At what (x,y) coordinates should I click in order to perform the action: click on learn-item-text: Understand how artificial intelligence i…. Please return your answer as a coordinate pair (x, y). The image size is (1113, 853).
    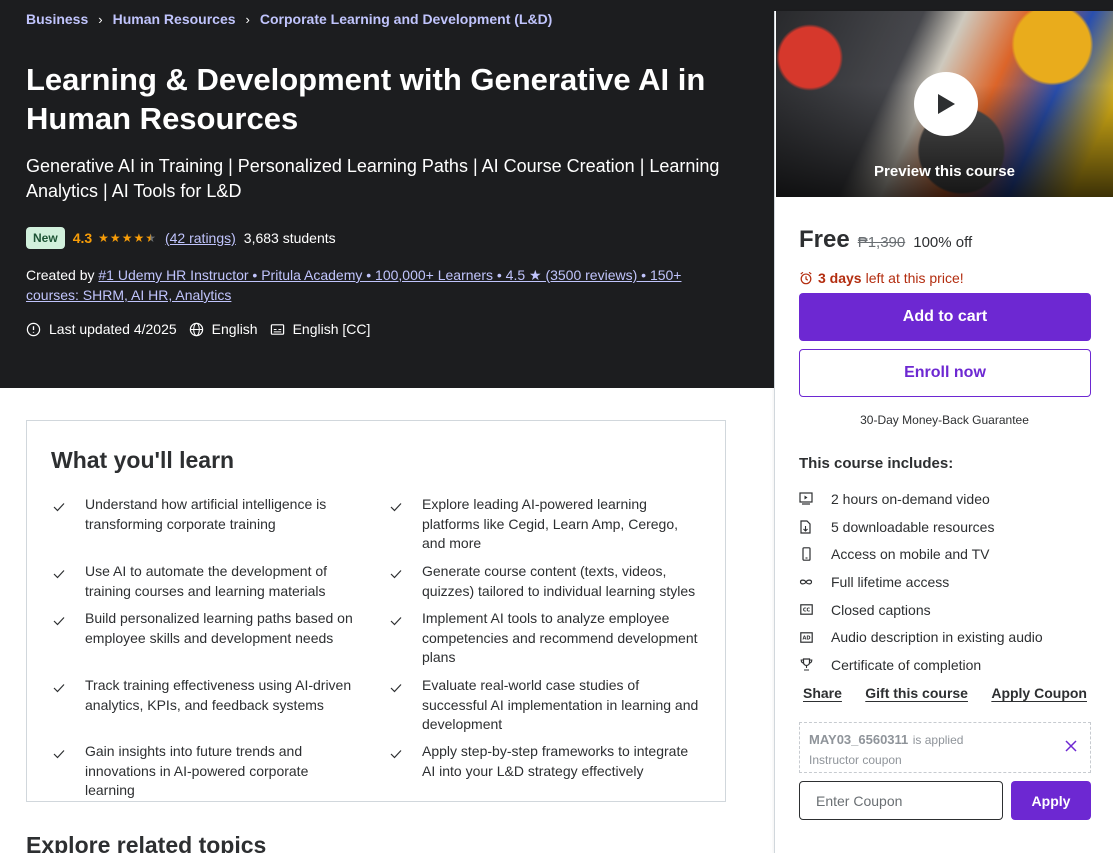
    Looking at the image, I should click on (206, 514).